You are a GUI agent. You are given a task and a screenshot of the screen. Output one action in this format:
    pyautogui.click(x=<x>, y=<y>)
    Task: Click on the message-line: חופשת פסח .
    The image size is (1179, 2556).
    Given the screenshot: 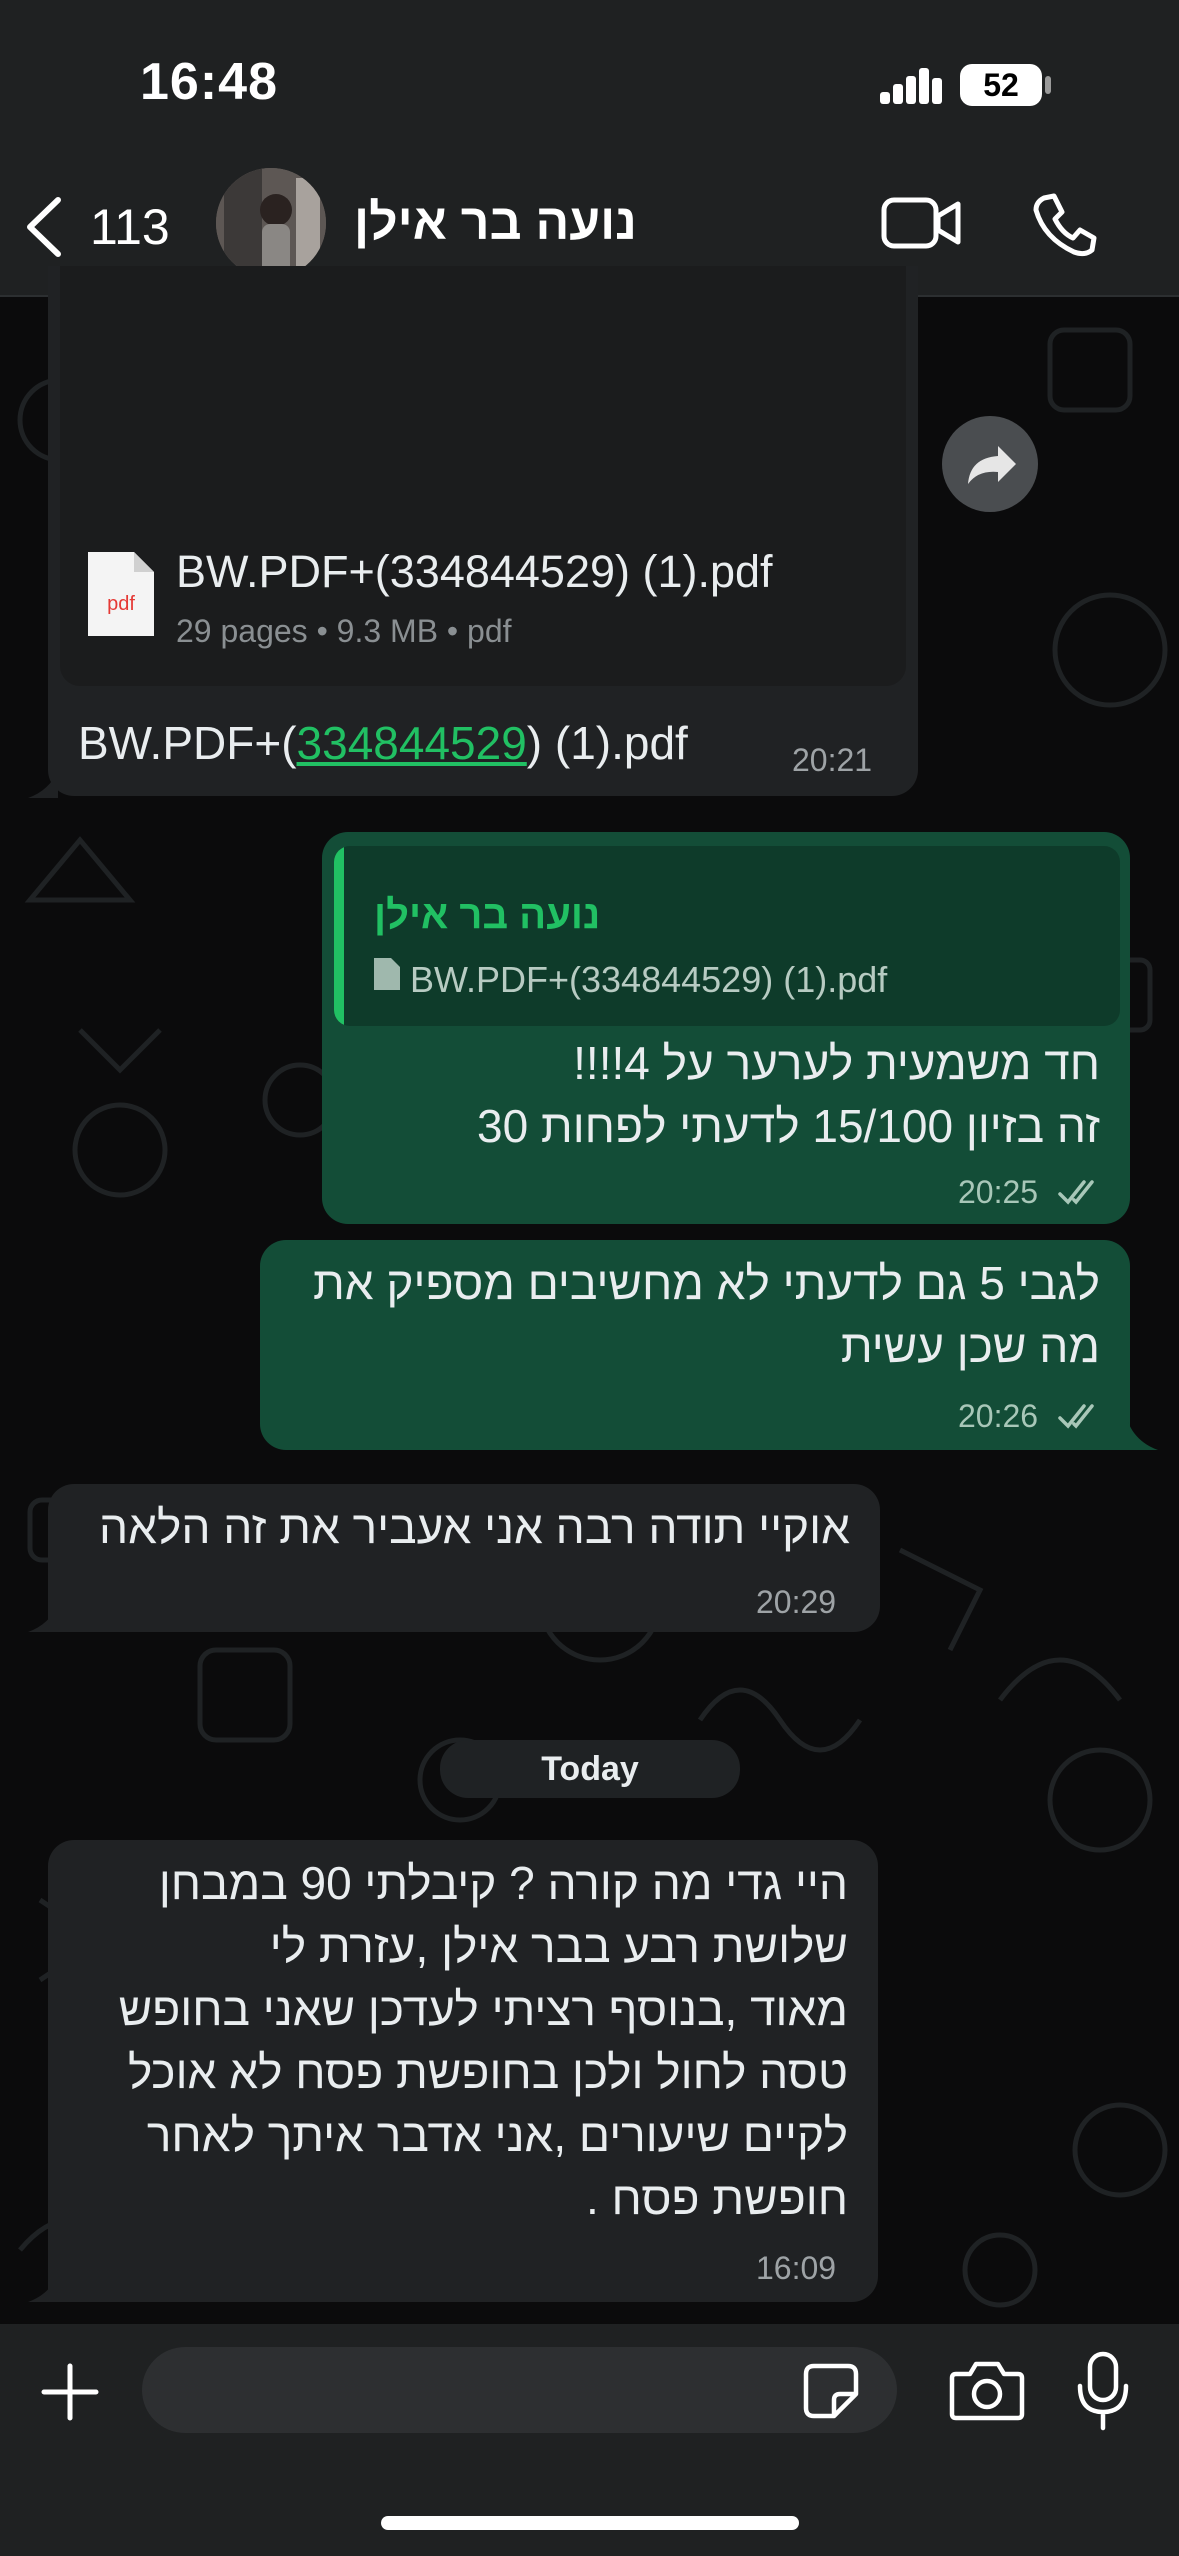 What is the action you would take?
    pyautogui.click(x=716, y=2198)
    